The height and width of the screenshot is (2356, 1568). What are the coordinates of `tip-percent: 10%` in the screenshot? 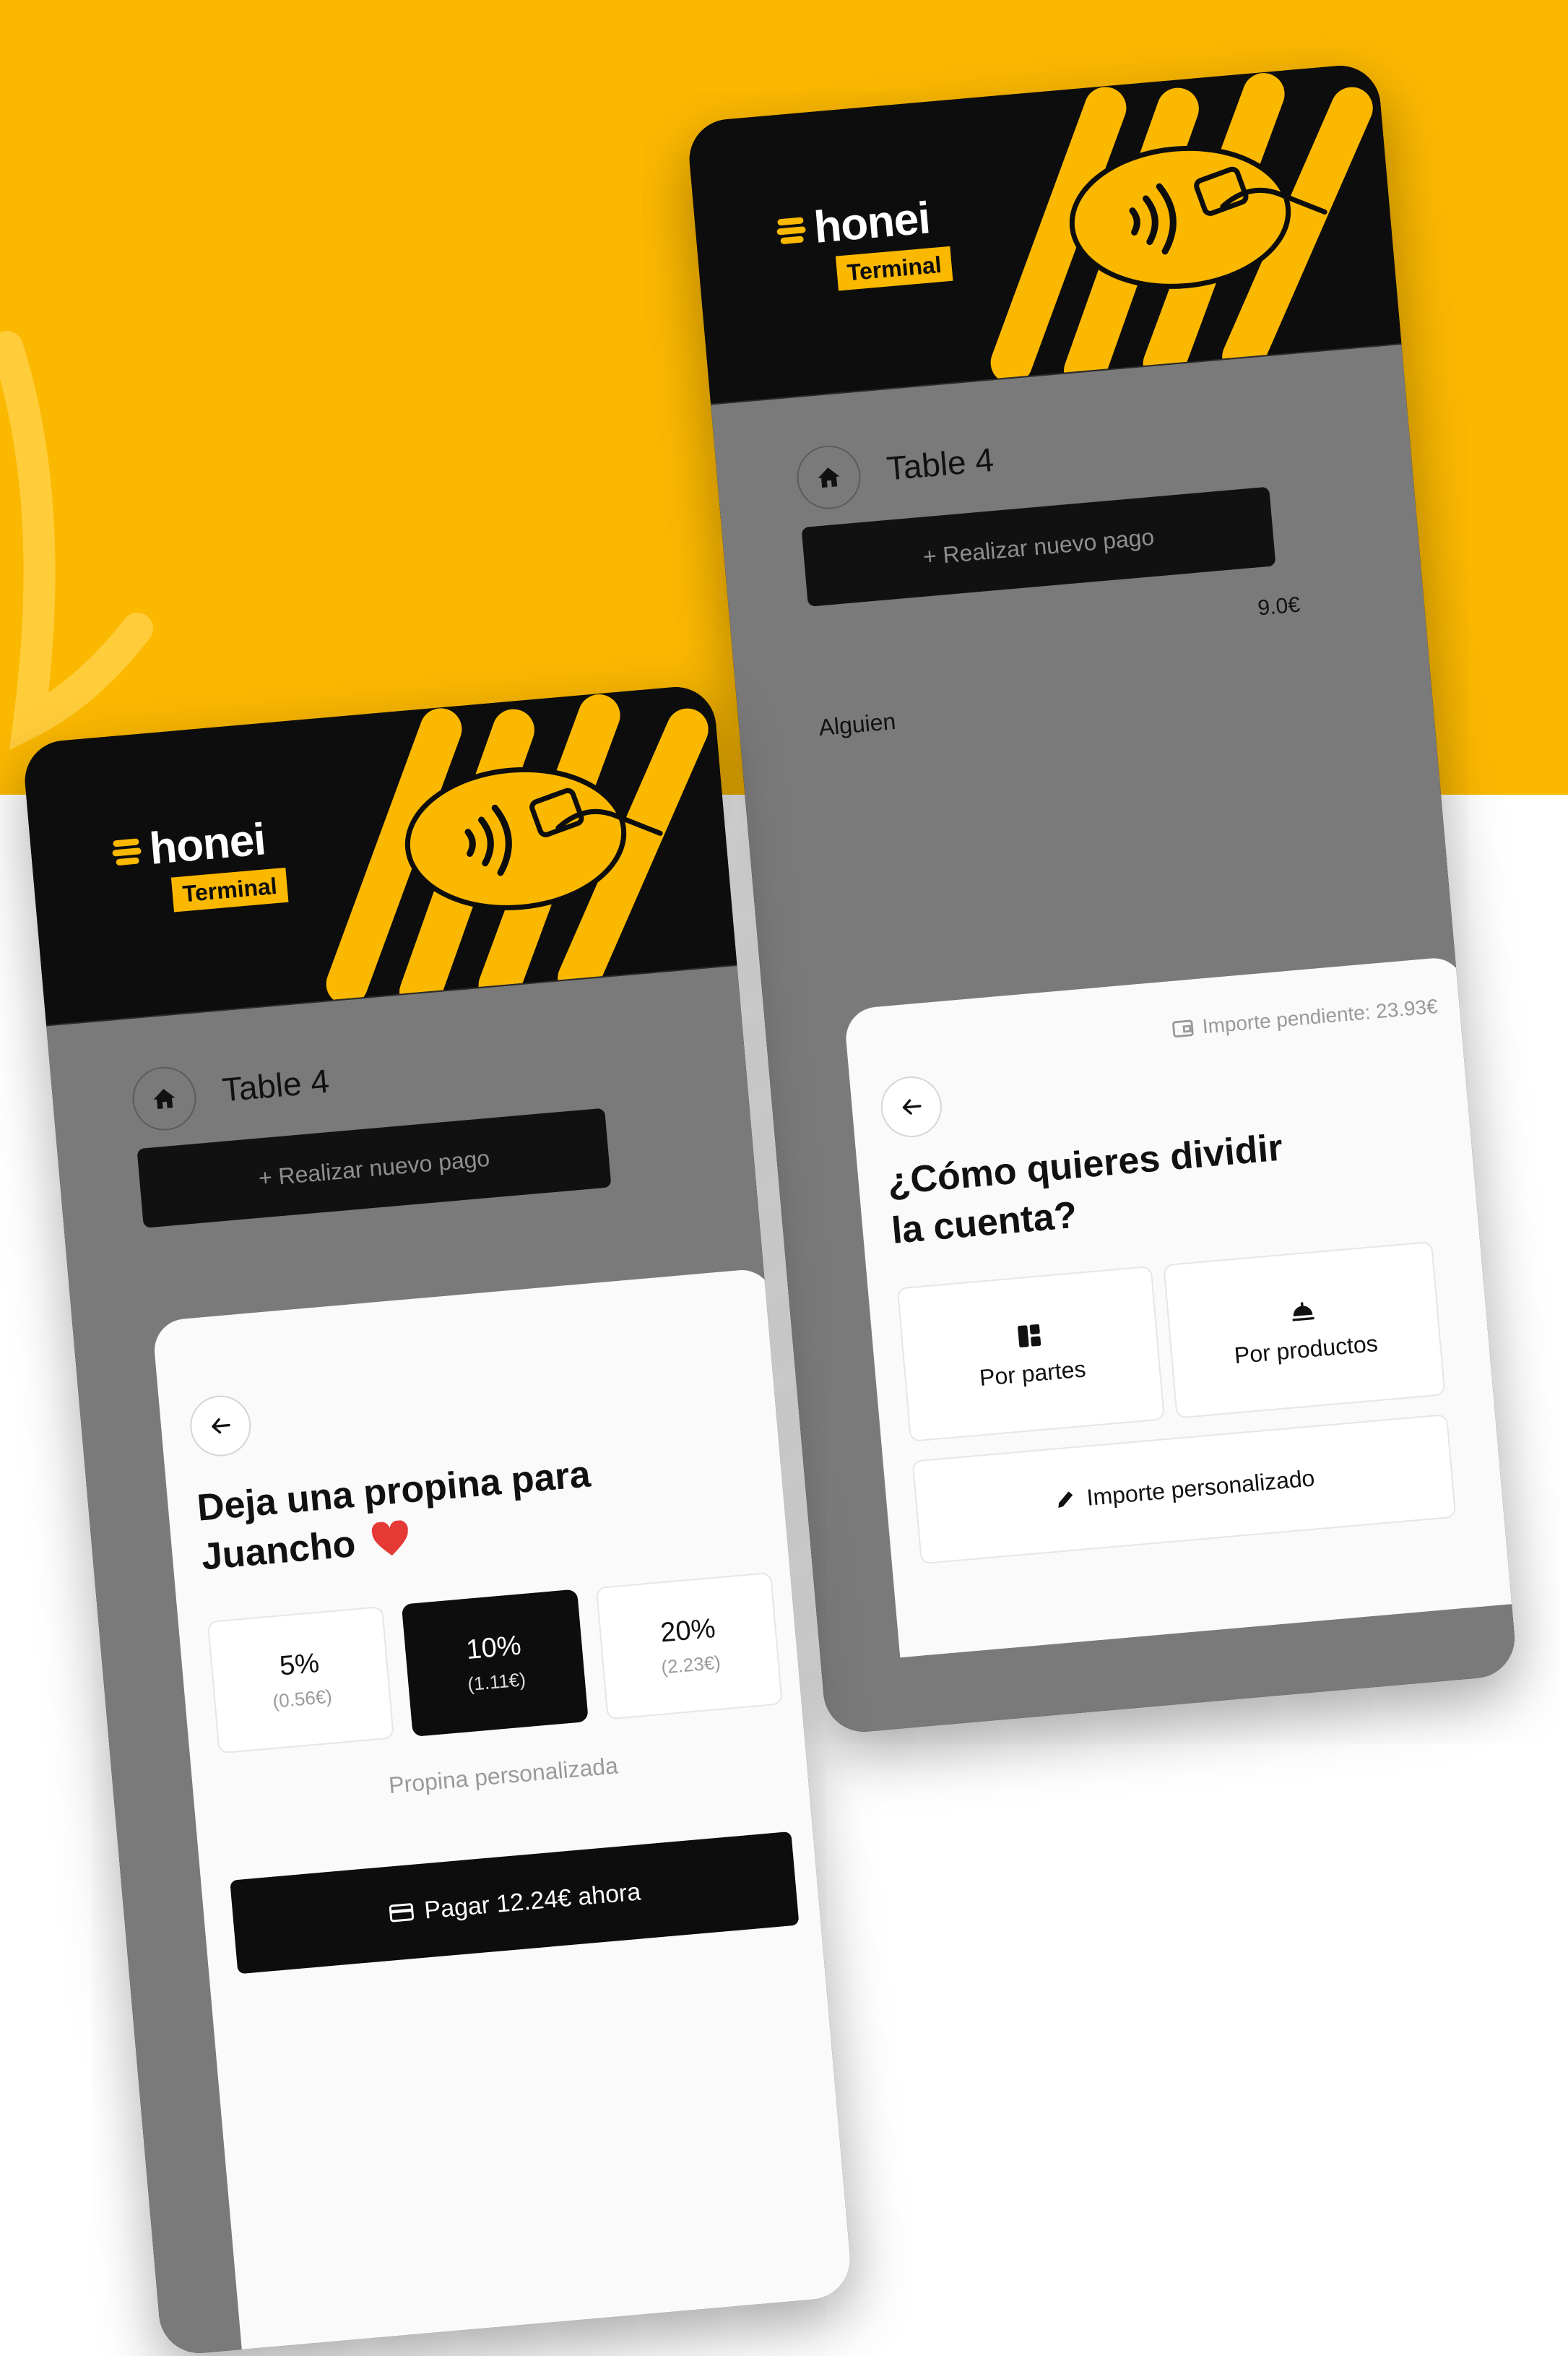 It's located at (493, 1648).